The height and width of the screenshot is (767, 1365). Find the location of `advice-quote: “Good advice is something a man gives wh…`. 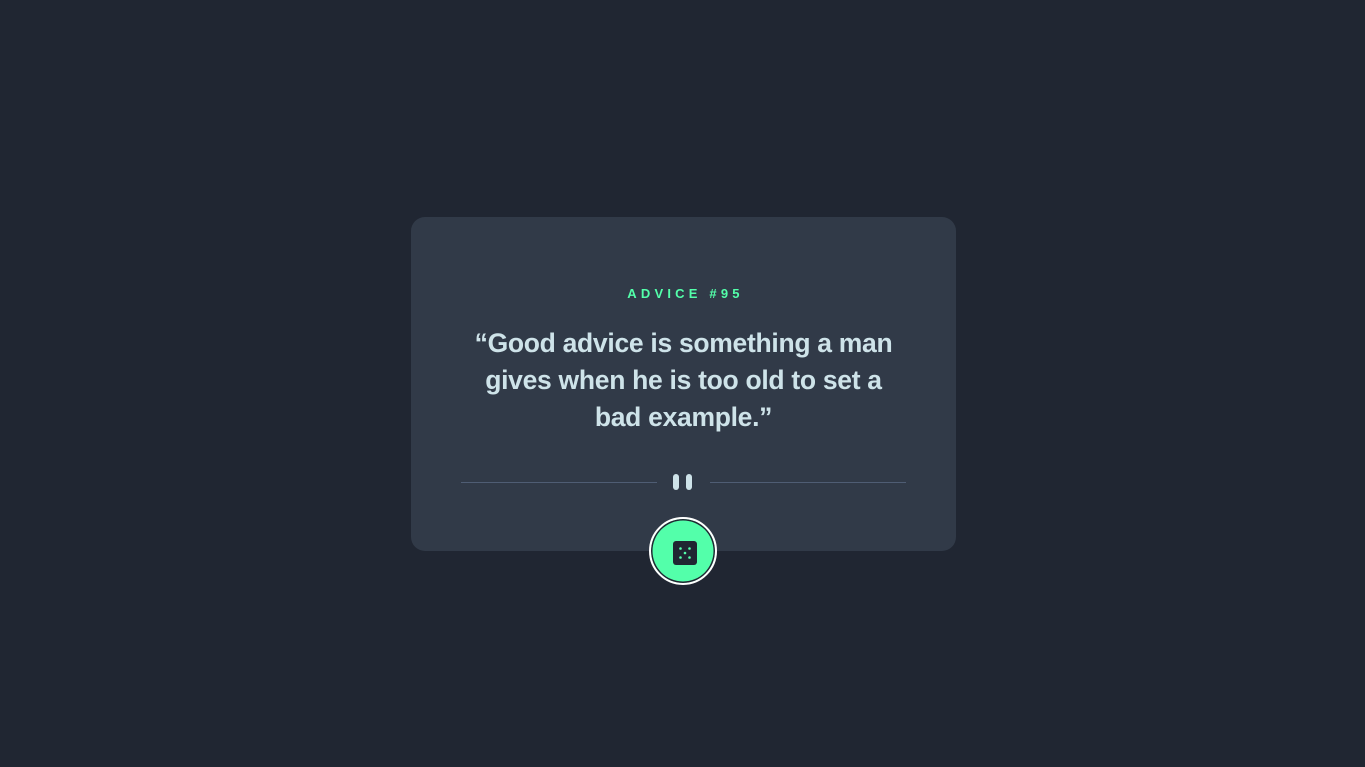

advice-quote: “Good advice is something a man gives wh… is located at coordinates (683, 380).